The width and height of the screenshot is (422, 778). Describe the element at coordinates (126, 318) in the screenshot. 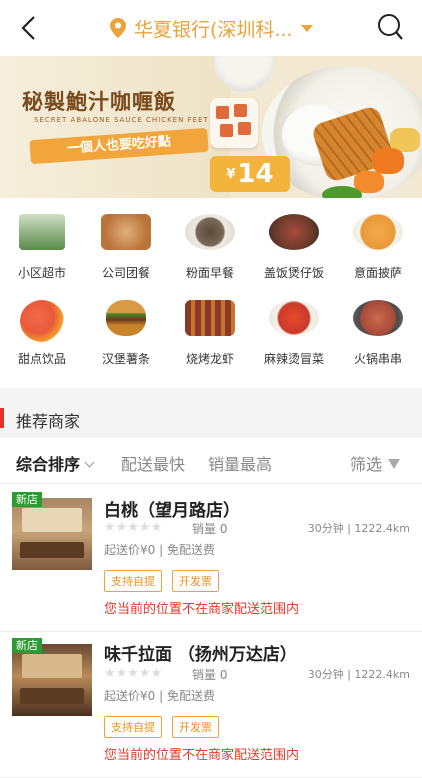

I see `burger-icon` at that location.